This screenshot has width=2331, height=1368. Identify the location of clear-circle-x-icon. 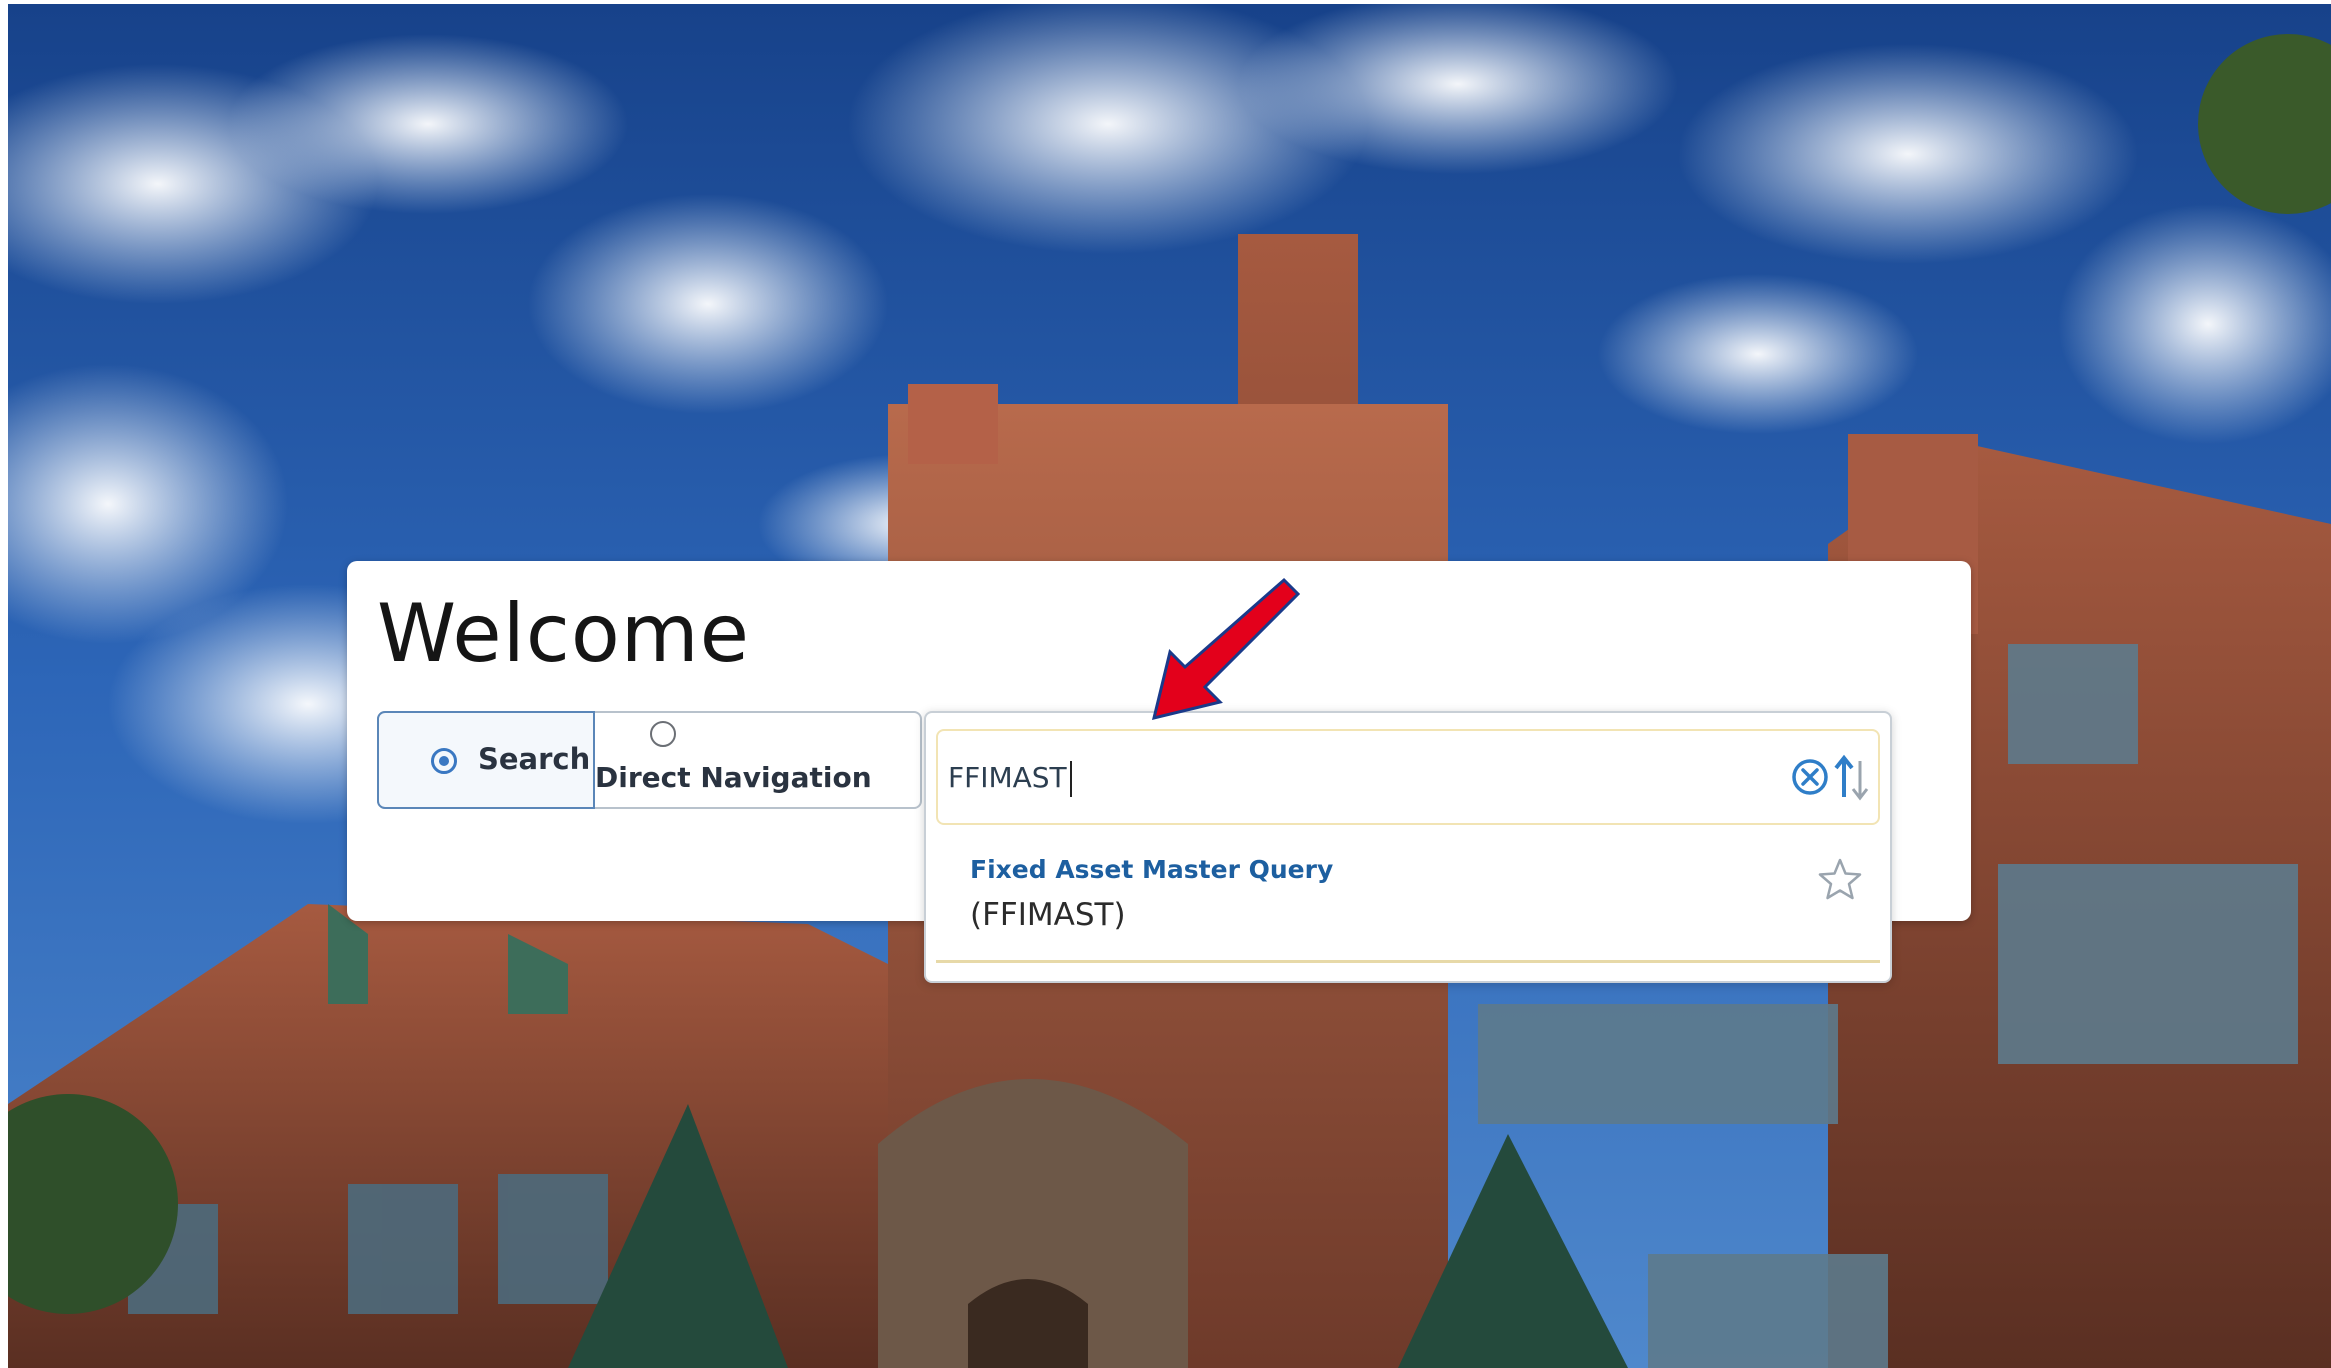
(1810, 777).